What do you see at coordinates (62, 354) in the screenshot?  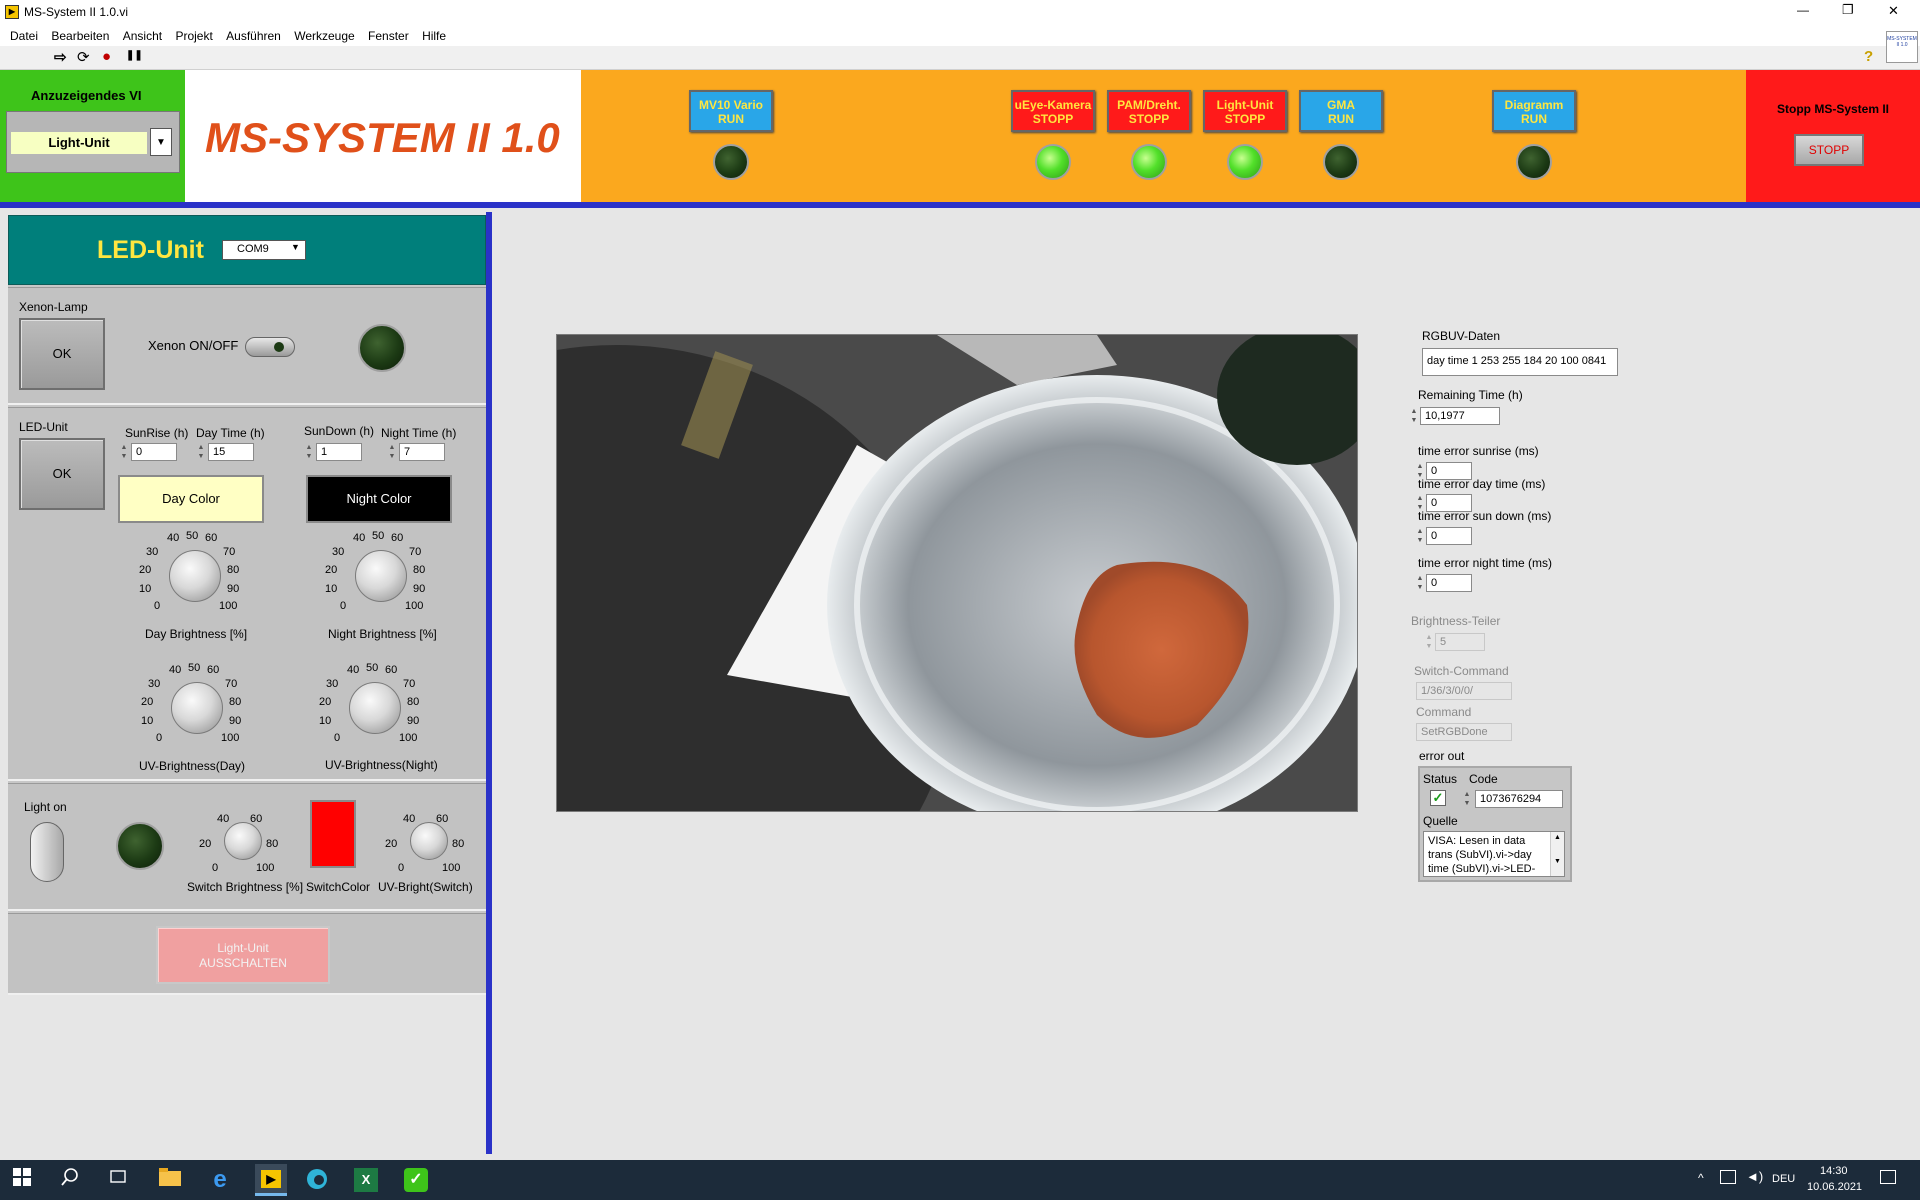 I see `xenon-ok-button: OK` at bounding box center [62, 354].